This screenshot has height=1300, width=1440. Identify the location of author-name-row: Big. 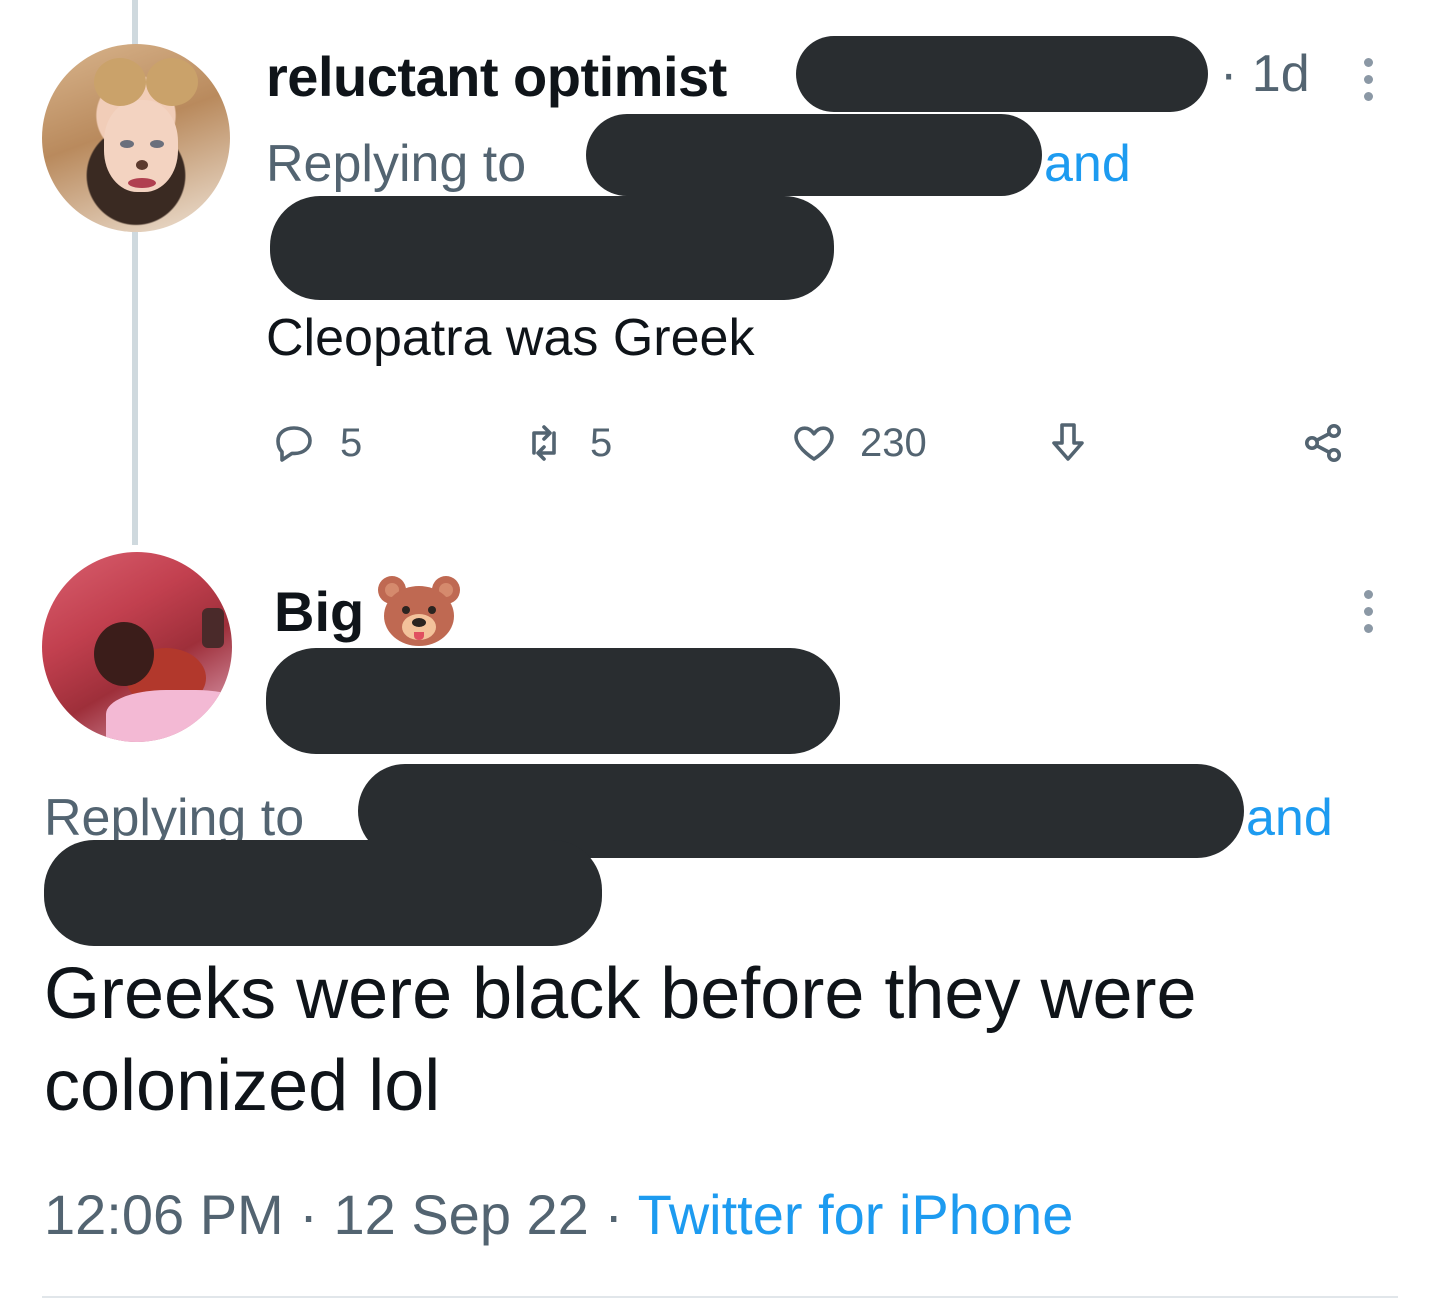
(367, 611).